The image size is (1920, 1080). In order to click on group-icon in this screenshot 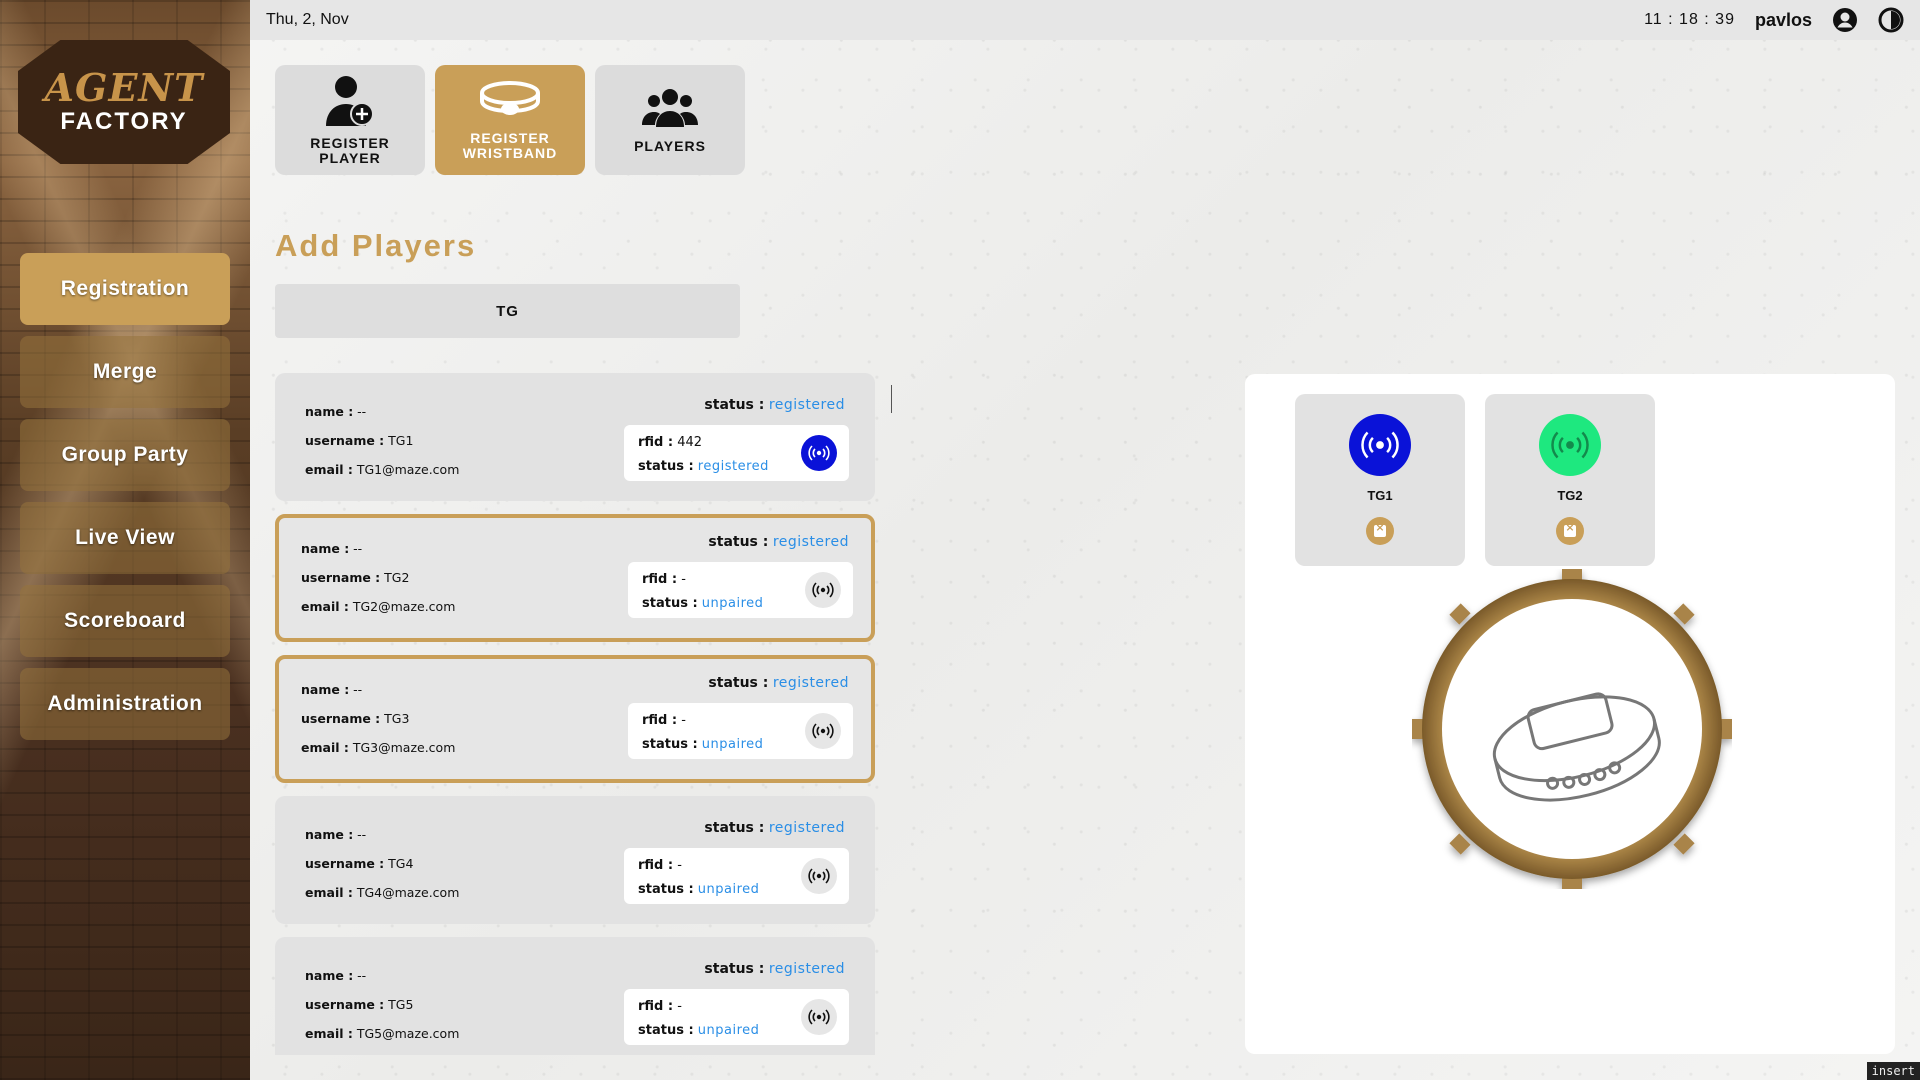, I will do `click(670, 107)`.